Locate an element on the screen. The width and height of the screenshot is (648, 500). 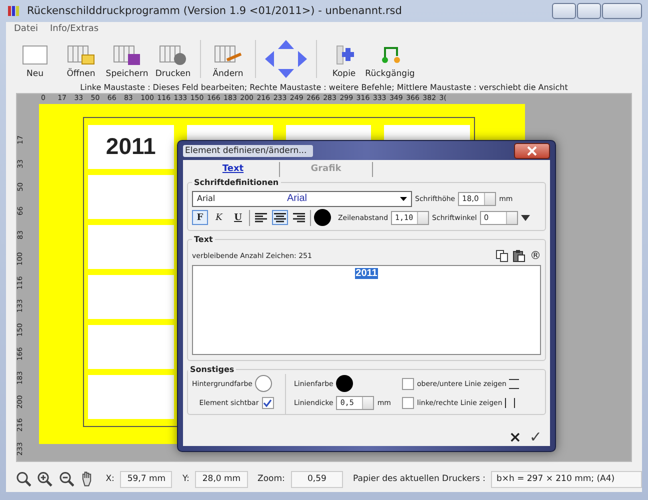
vertical-lines-icon is located at coordinates (510, 403).